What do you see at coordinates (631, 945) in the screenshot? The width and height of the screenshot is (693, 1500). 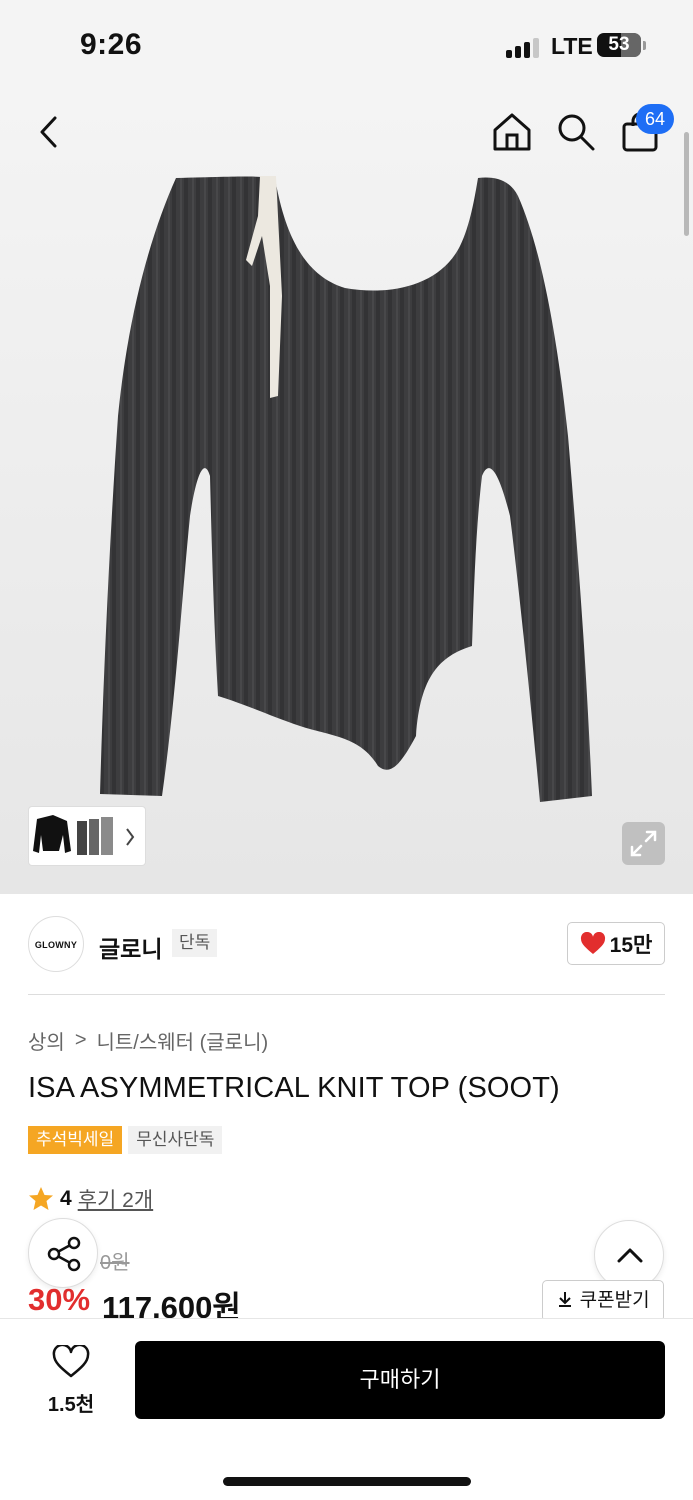 I see `brand-like-count: 15만` at bounding box center [631, 945].